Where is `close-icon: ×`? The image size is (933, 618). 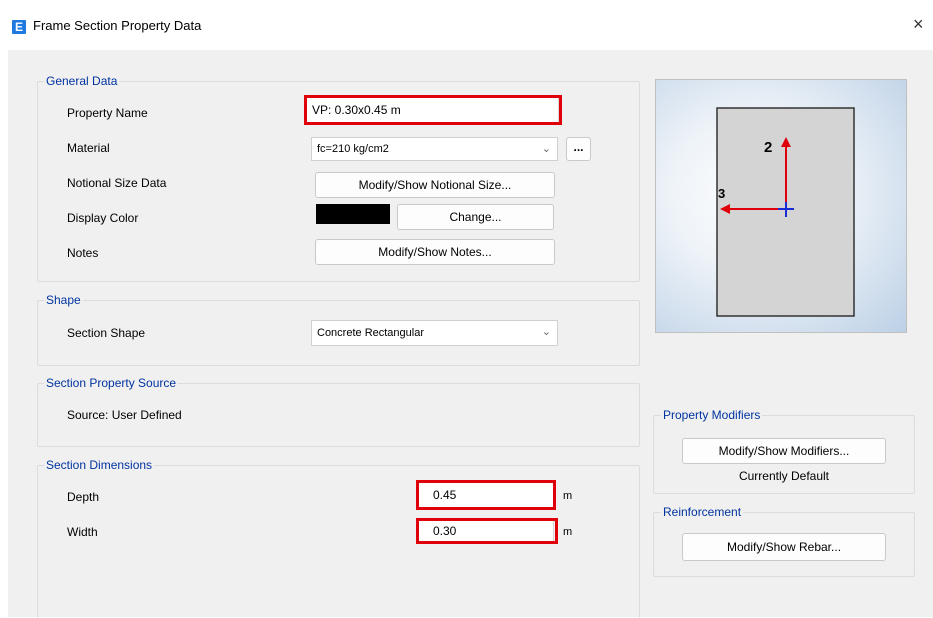
close-icon: × is located at coordinates (918, 24).